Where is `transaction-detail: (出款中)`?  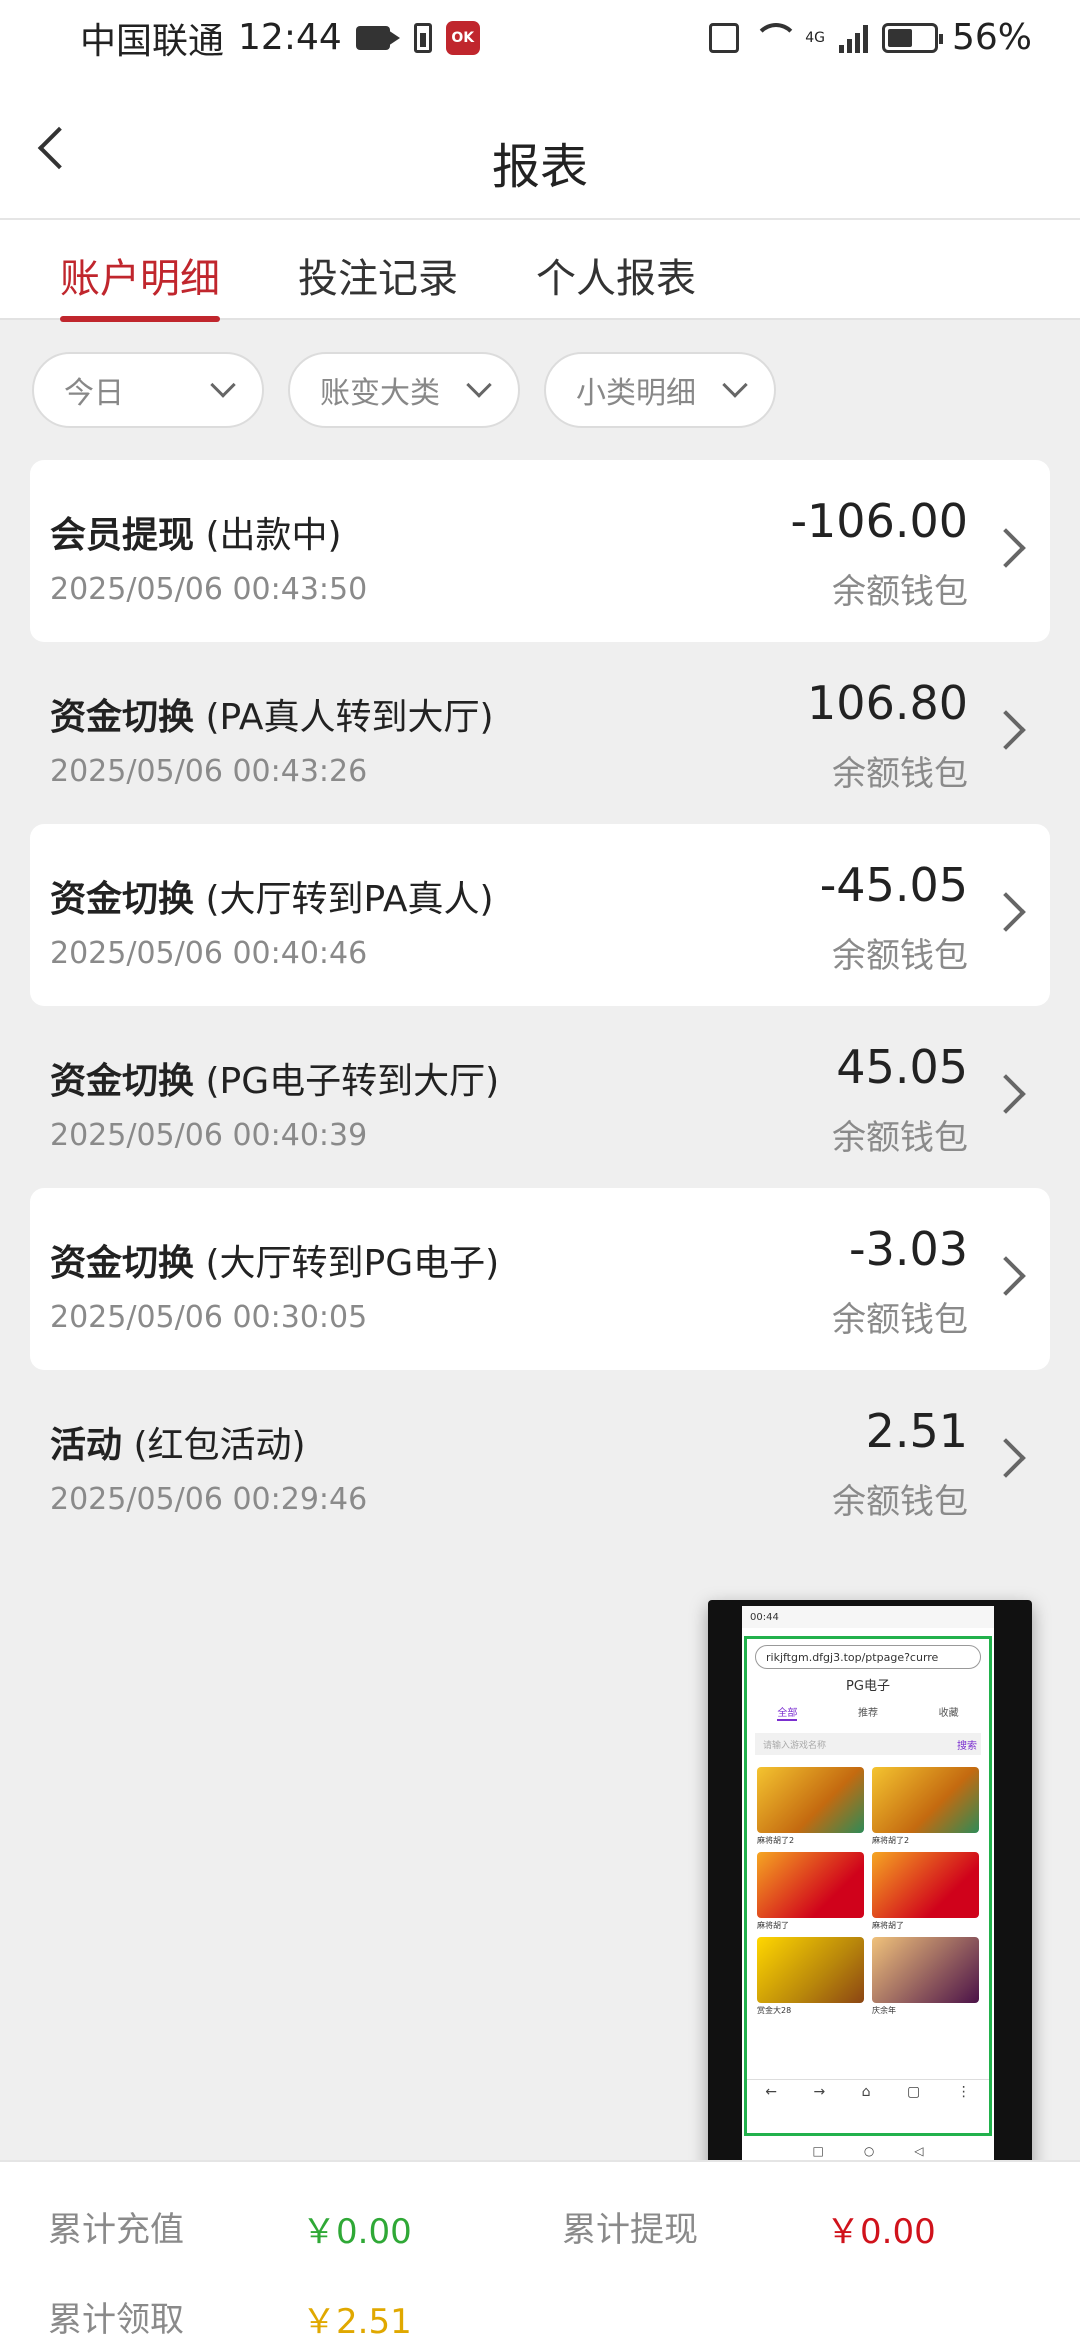 transaction-detail: (出款中) is located at coordinates (273, 535).